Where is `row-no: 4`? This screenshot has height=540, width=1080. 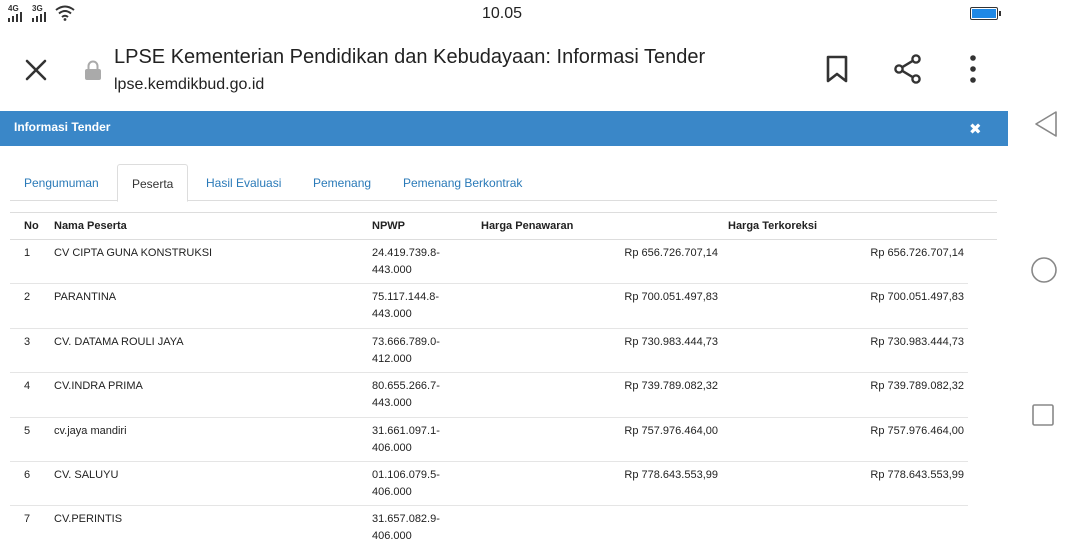 row-no: 4 is located at coordinates (27, 386).